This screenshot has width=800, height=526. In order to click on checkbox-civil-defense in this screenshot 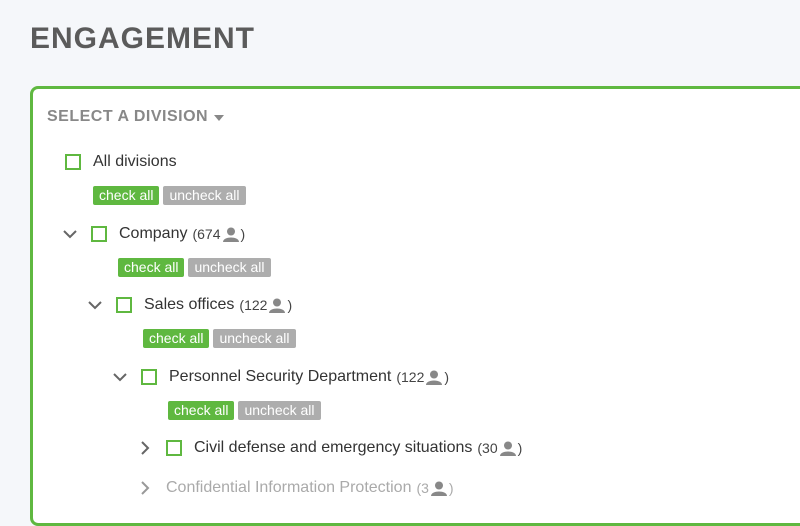, I will do `click(174, 448)`.